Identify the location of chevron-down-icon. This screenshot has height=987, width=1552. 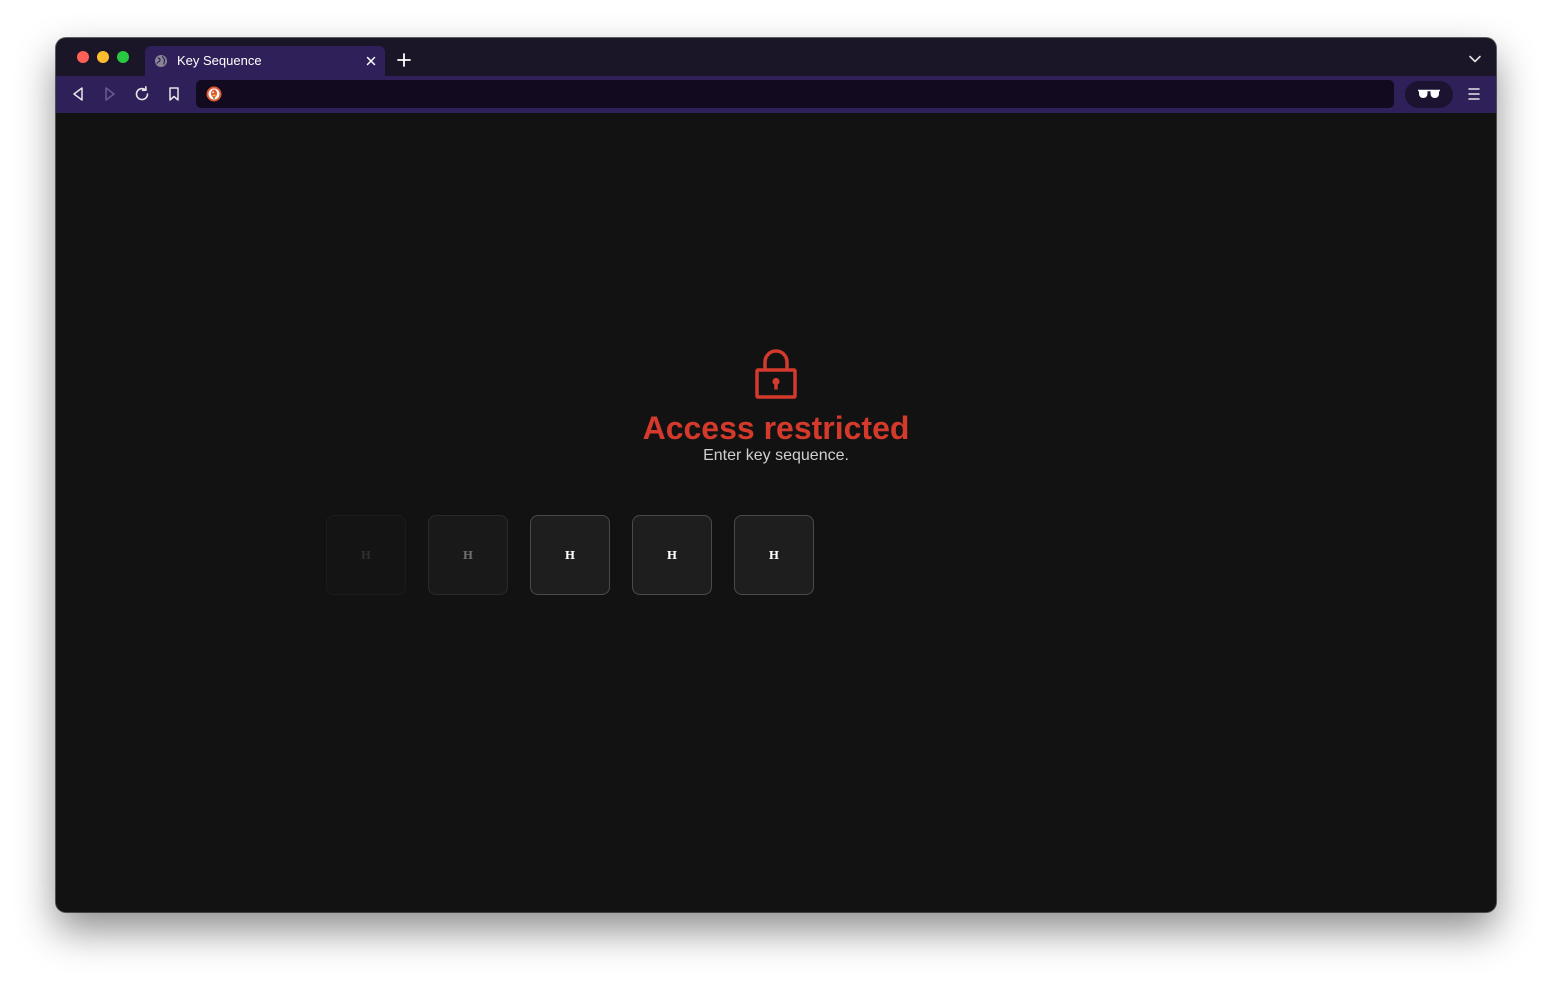
(1475, 59).